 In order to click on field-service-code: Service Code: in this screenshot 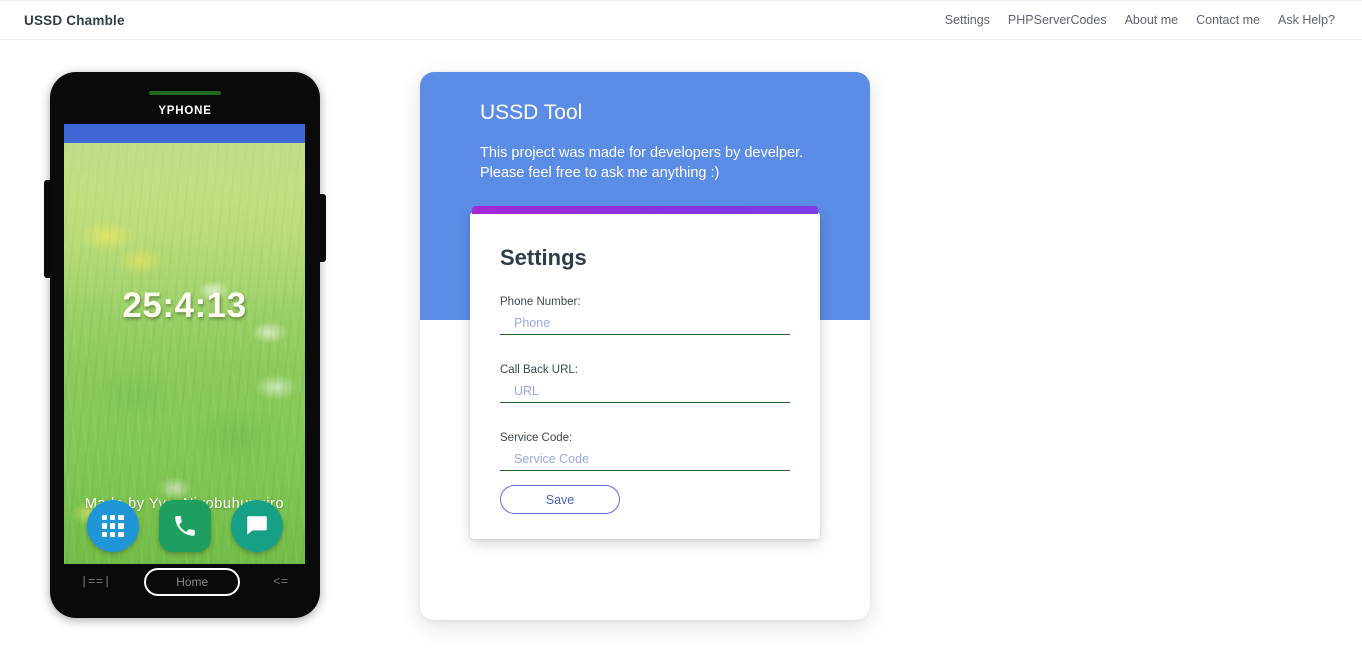, I will do `click(645, 451)`.